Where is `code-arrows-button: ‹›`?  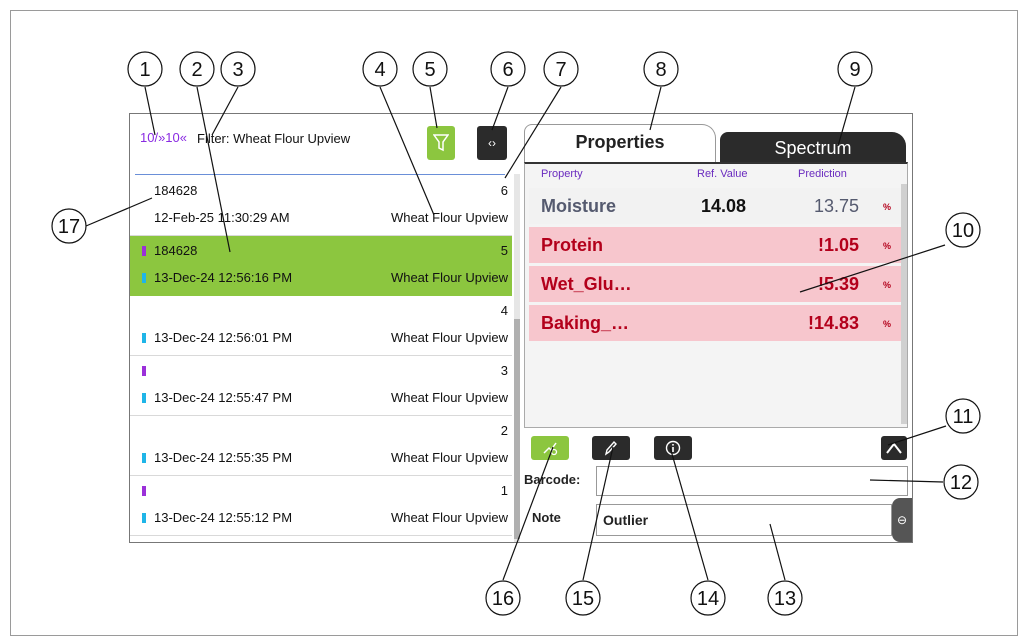 code-arrows-button: ‹› is located at coordinates (492, 143).